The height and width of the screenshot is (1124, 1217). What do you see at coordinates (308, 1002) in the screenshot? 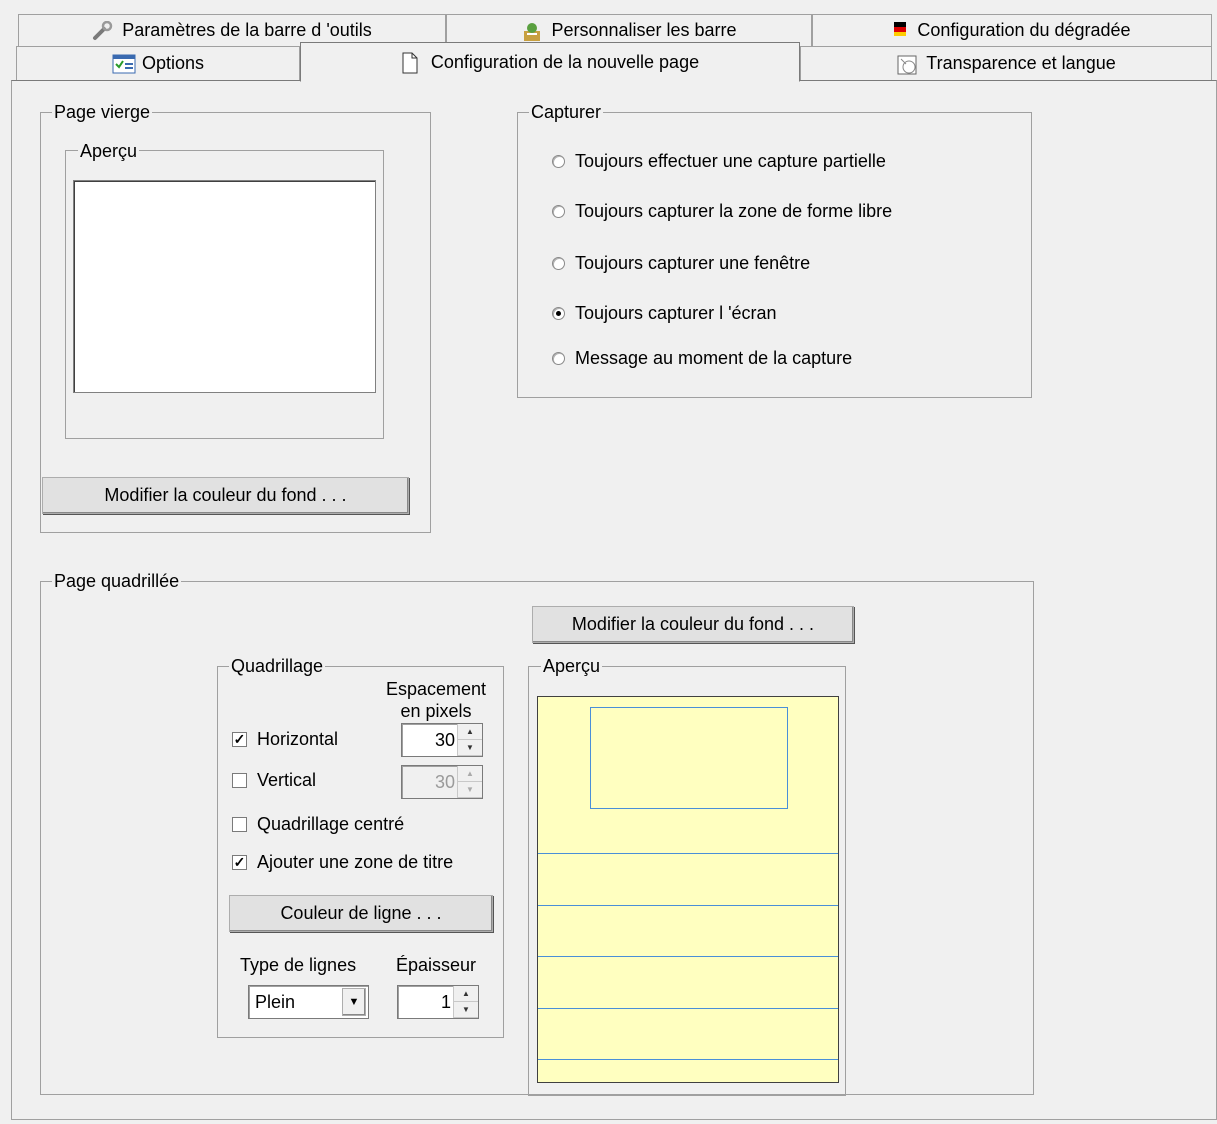
I see `line-type-select: Plein ▼` at bounding box center [308, 1002].